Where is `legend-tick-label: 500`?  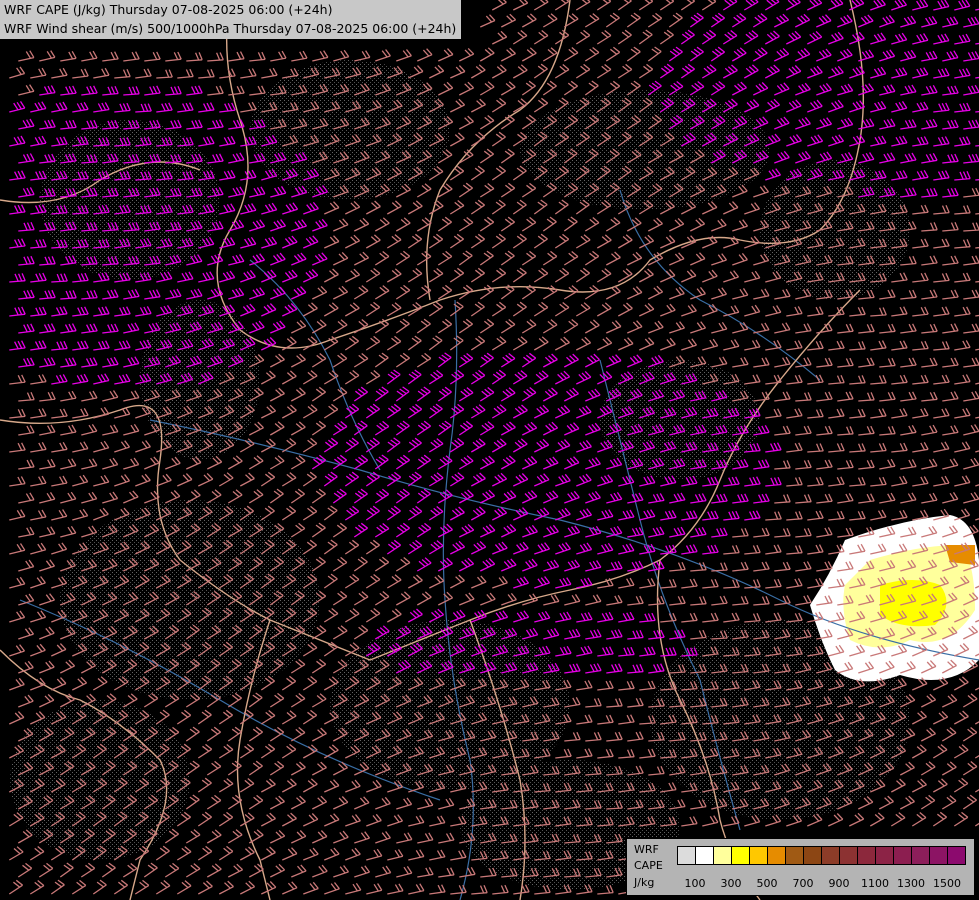 legend-tick-label: 500 is located at coordinates (767, 883).